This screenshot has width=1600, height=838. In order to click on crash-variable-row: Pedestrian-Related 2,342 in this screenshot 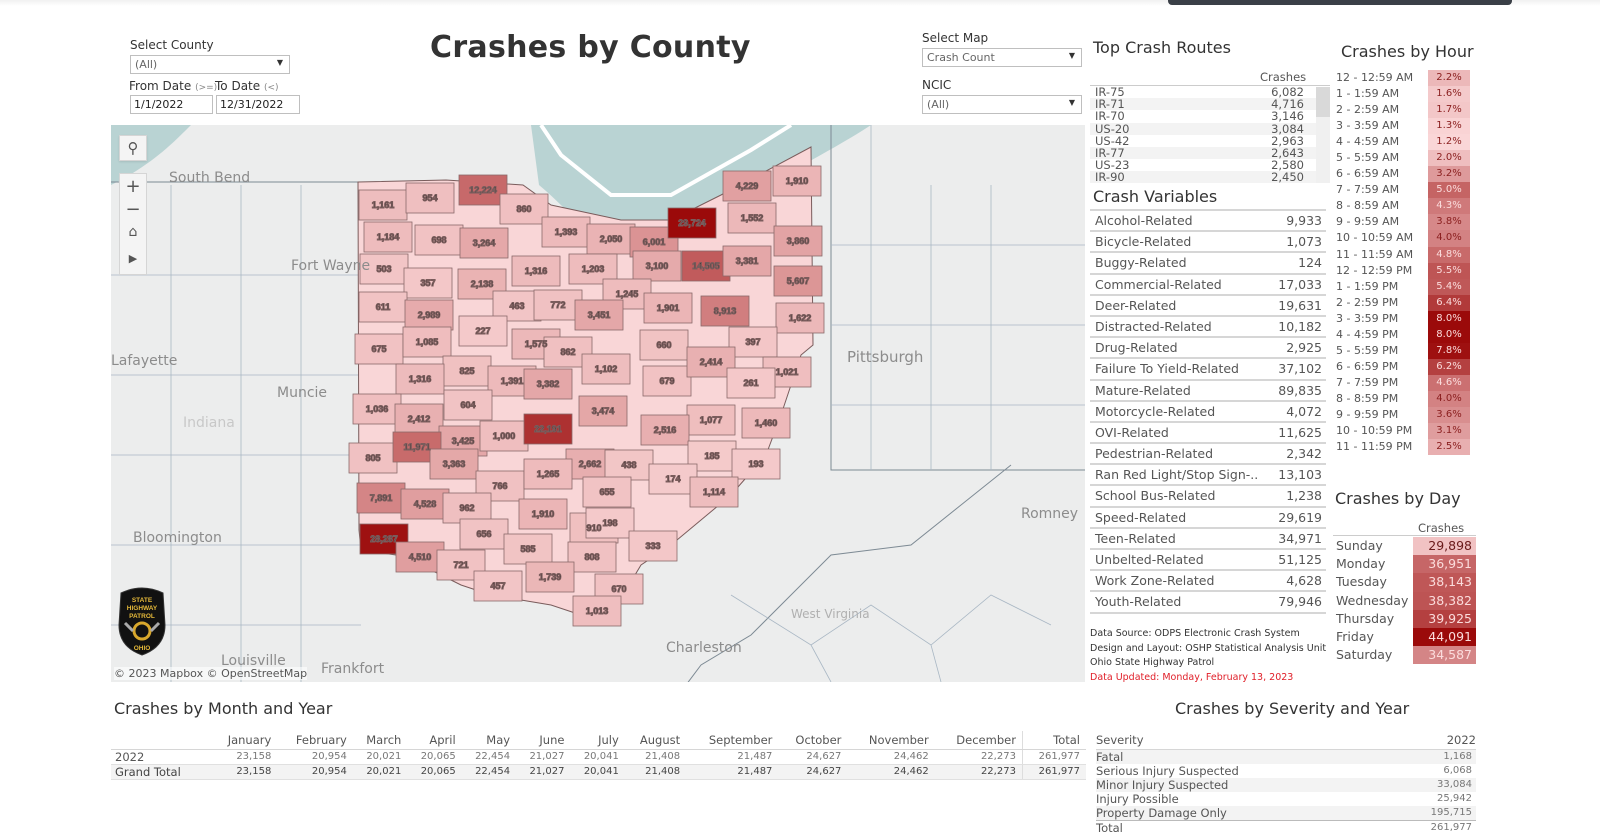, I will do `click(1208, 455)`.